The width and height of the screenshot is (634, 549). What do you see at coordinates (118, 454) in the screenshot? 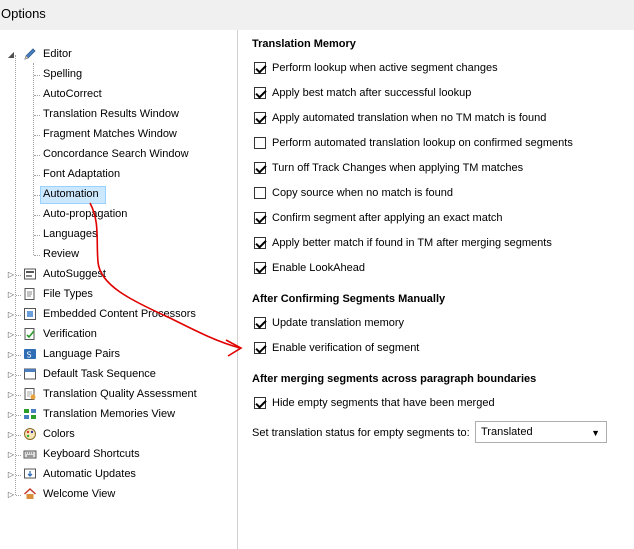
I see `tree-item-keyboard-shortcuts: ▷ Keyboard Shortcuts` at bounding box center [118, 454].